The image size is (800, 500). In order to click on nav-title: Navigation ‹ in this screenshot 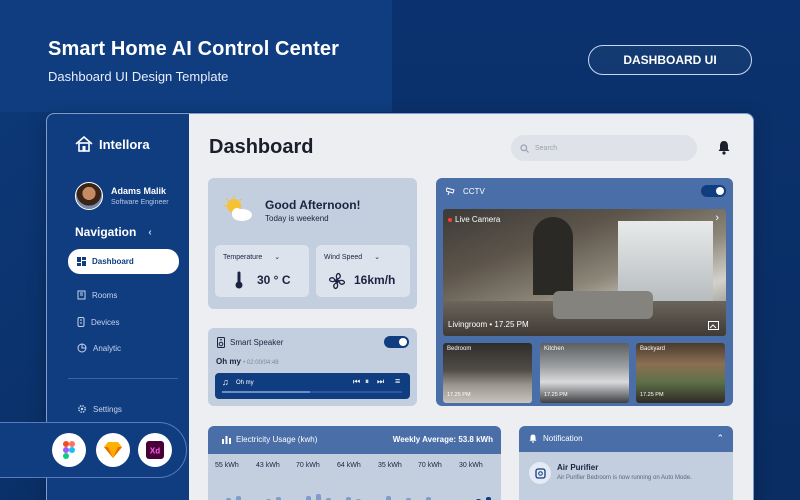, I will do `click(113, 232)`.